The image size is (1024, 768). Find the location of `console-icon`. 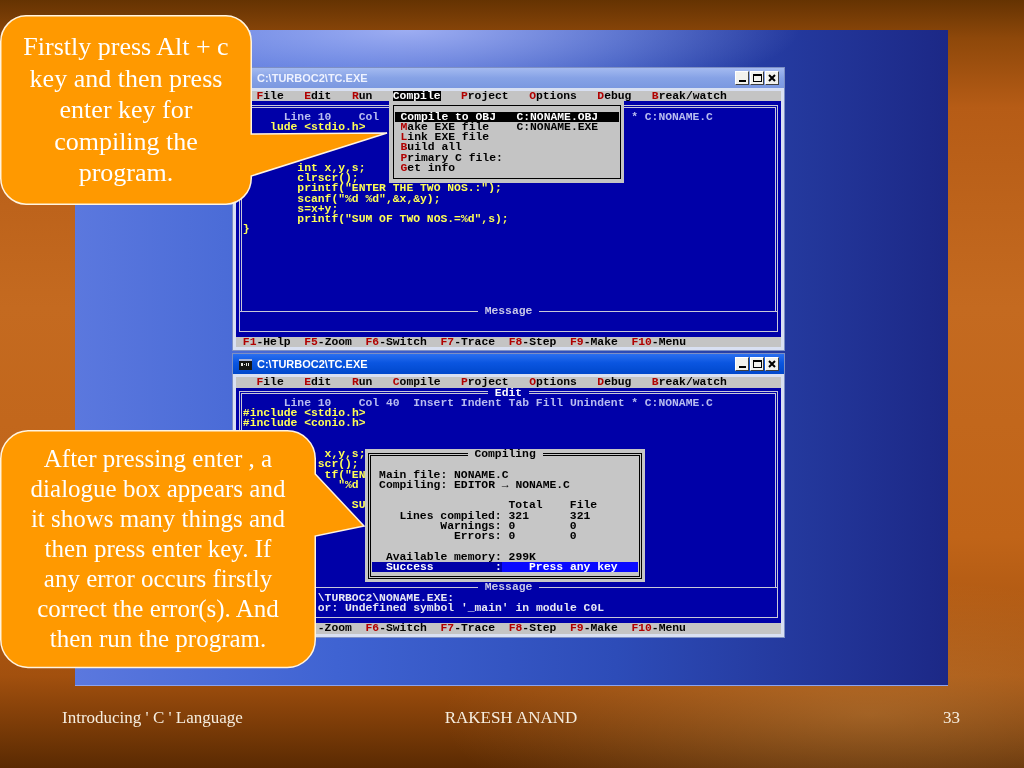

console-icon is located at coordinates (245, 364).